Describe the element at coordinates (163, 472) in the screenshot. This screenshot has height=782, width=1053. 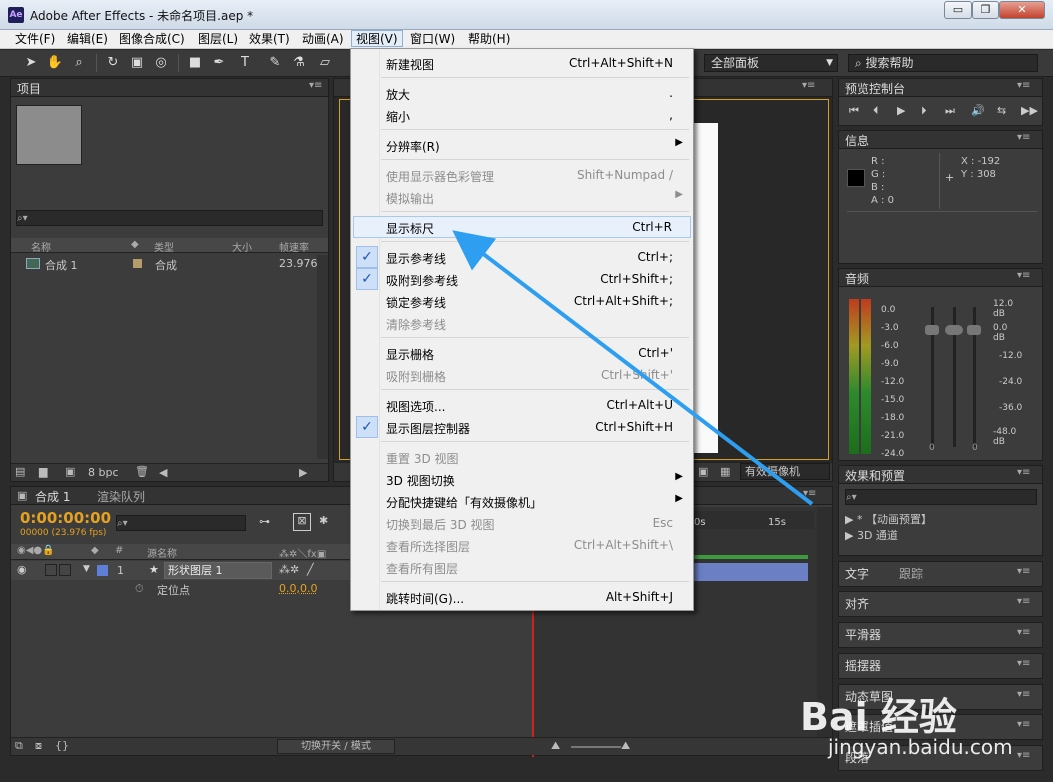
I see `scroll-left-icon: ◀` at that location.